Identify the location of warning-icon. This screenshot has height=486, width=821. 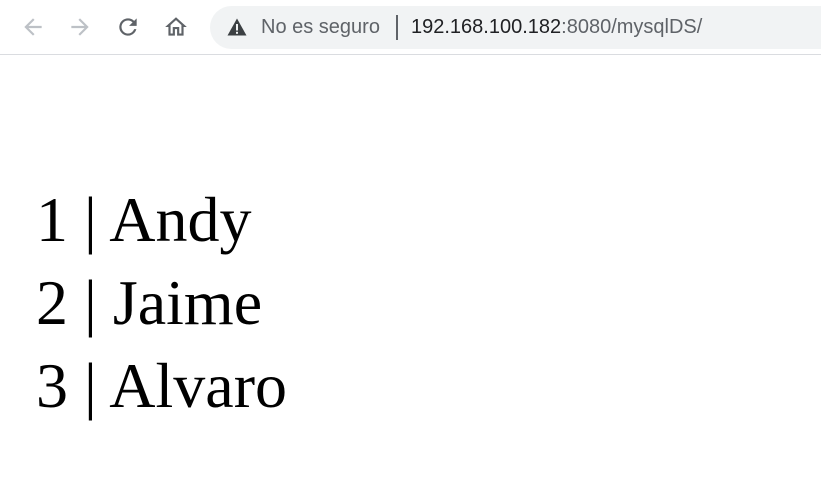
(237, 27).